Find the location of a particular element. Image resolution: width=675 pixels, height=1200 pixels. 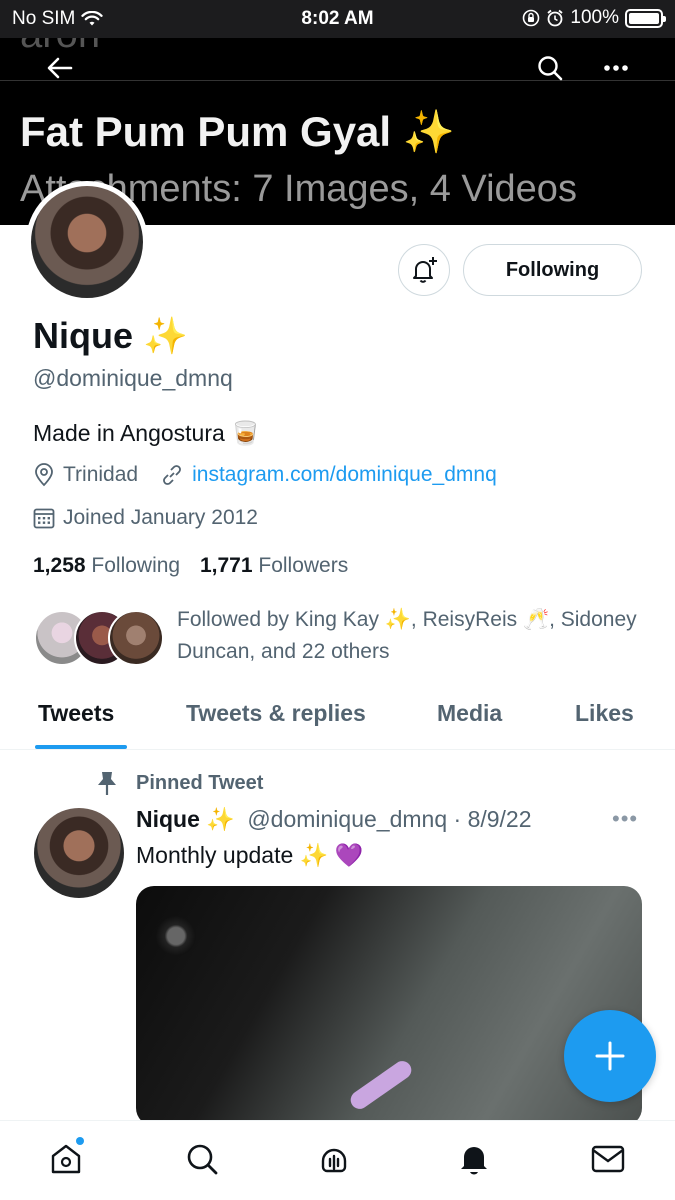

tab-media: Media is located at coordinates (469, 713).